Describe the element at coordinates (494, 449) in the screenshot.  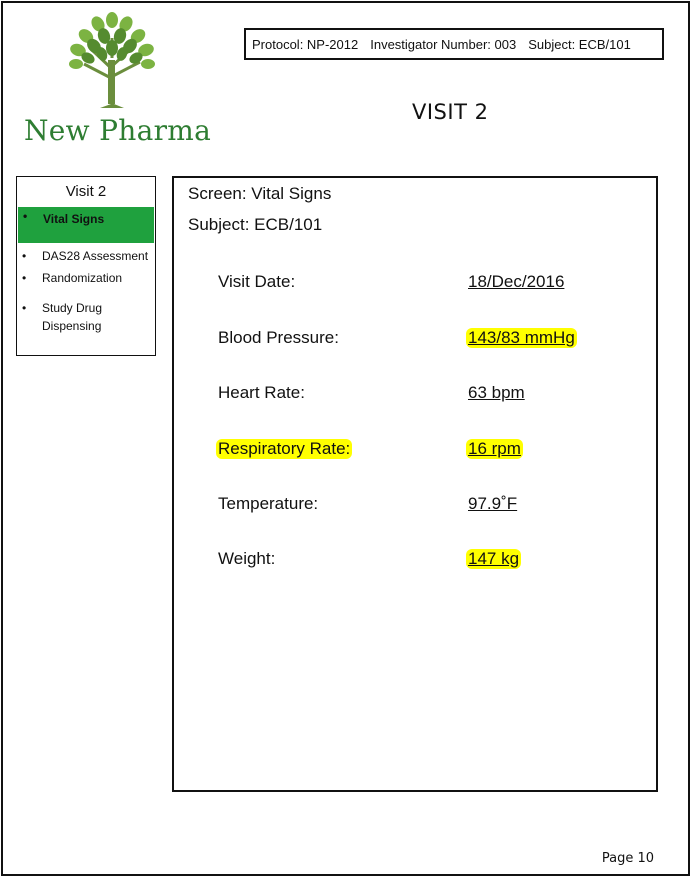
I see `respiratory-rate-value: 16 rpm` at that location.